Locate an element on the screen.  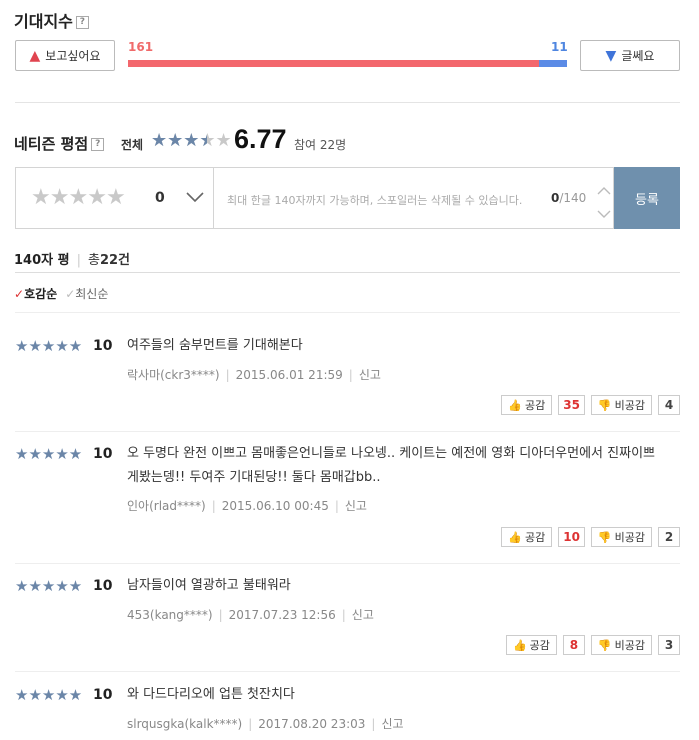
dislike-count: 3 is located at coordinates (669, 645).